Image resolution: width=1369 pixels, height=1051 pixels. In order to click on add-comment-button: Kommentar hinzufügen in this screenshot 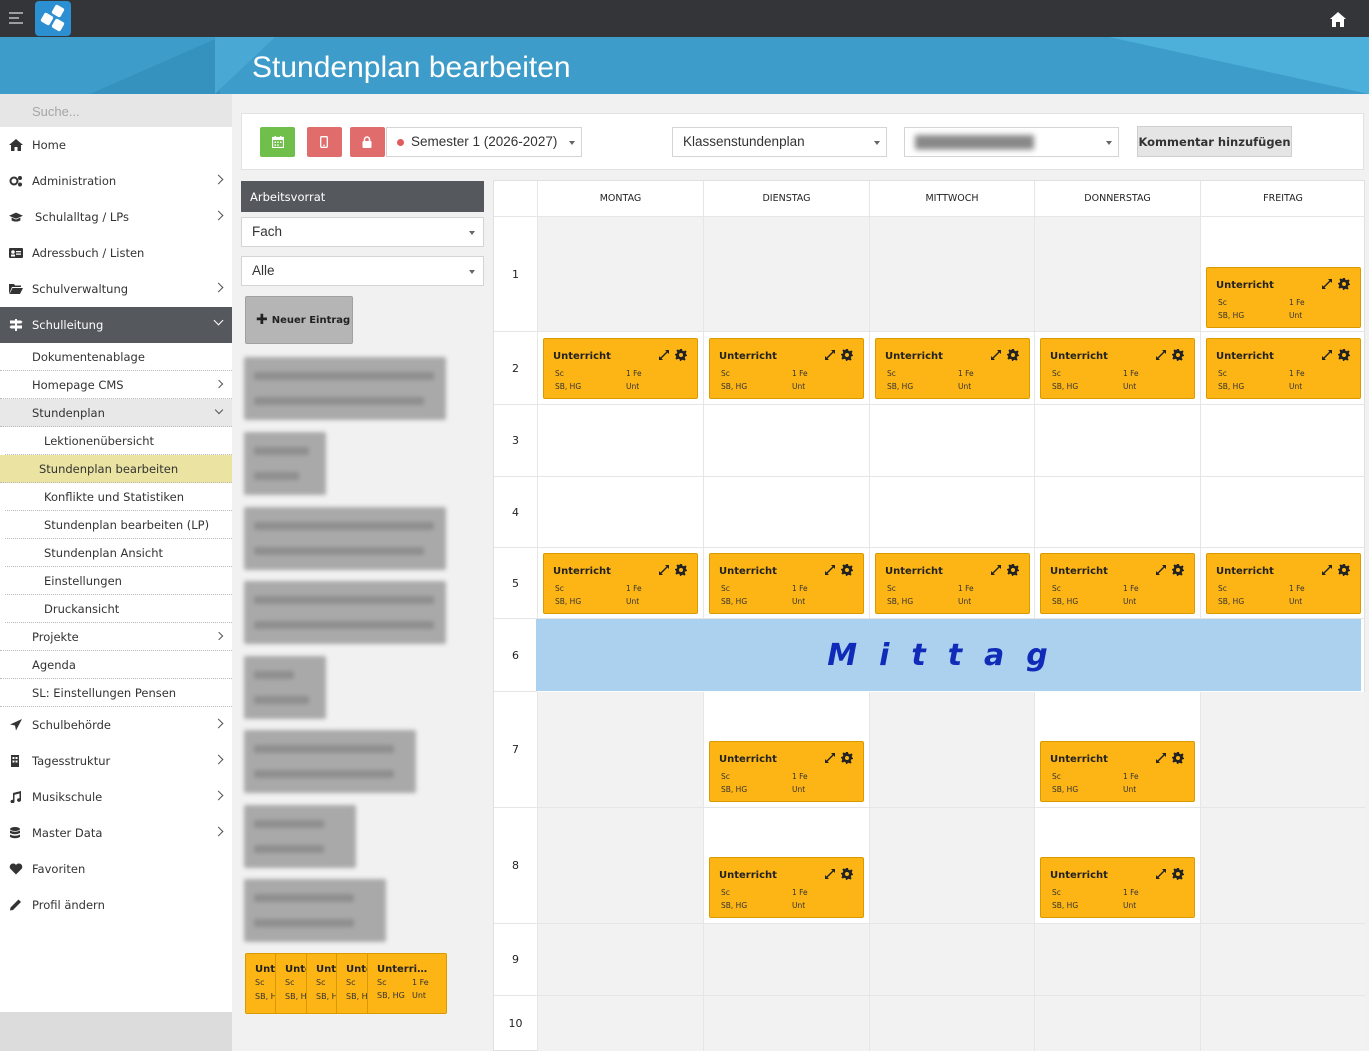, I will do `click(1214, 141)`.